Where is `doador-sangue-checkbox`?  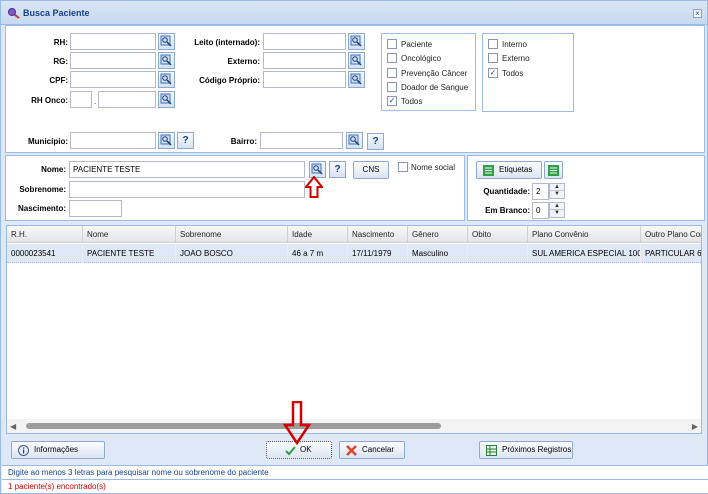 doador-sangue-checkbox is located at coordinates (392, 87).